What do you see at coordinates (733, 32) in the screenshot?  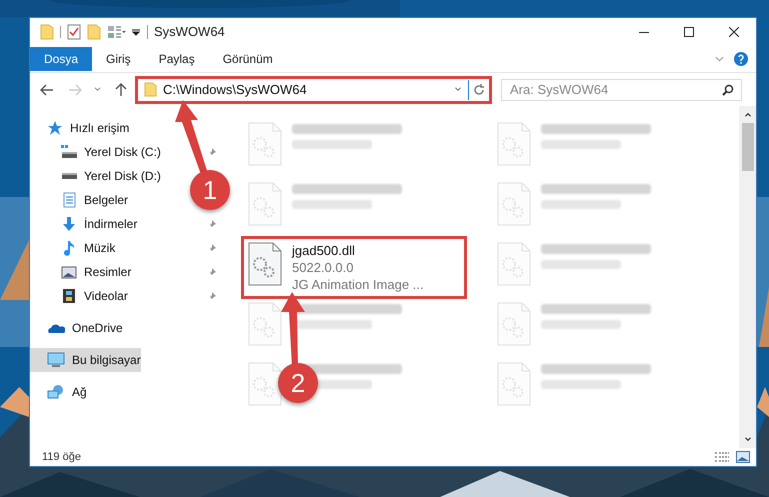 I see `close-icon` at bounding box center [733, 32].